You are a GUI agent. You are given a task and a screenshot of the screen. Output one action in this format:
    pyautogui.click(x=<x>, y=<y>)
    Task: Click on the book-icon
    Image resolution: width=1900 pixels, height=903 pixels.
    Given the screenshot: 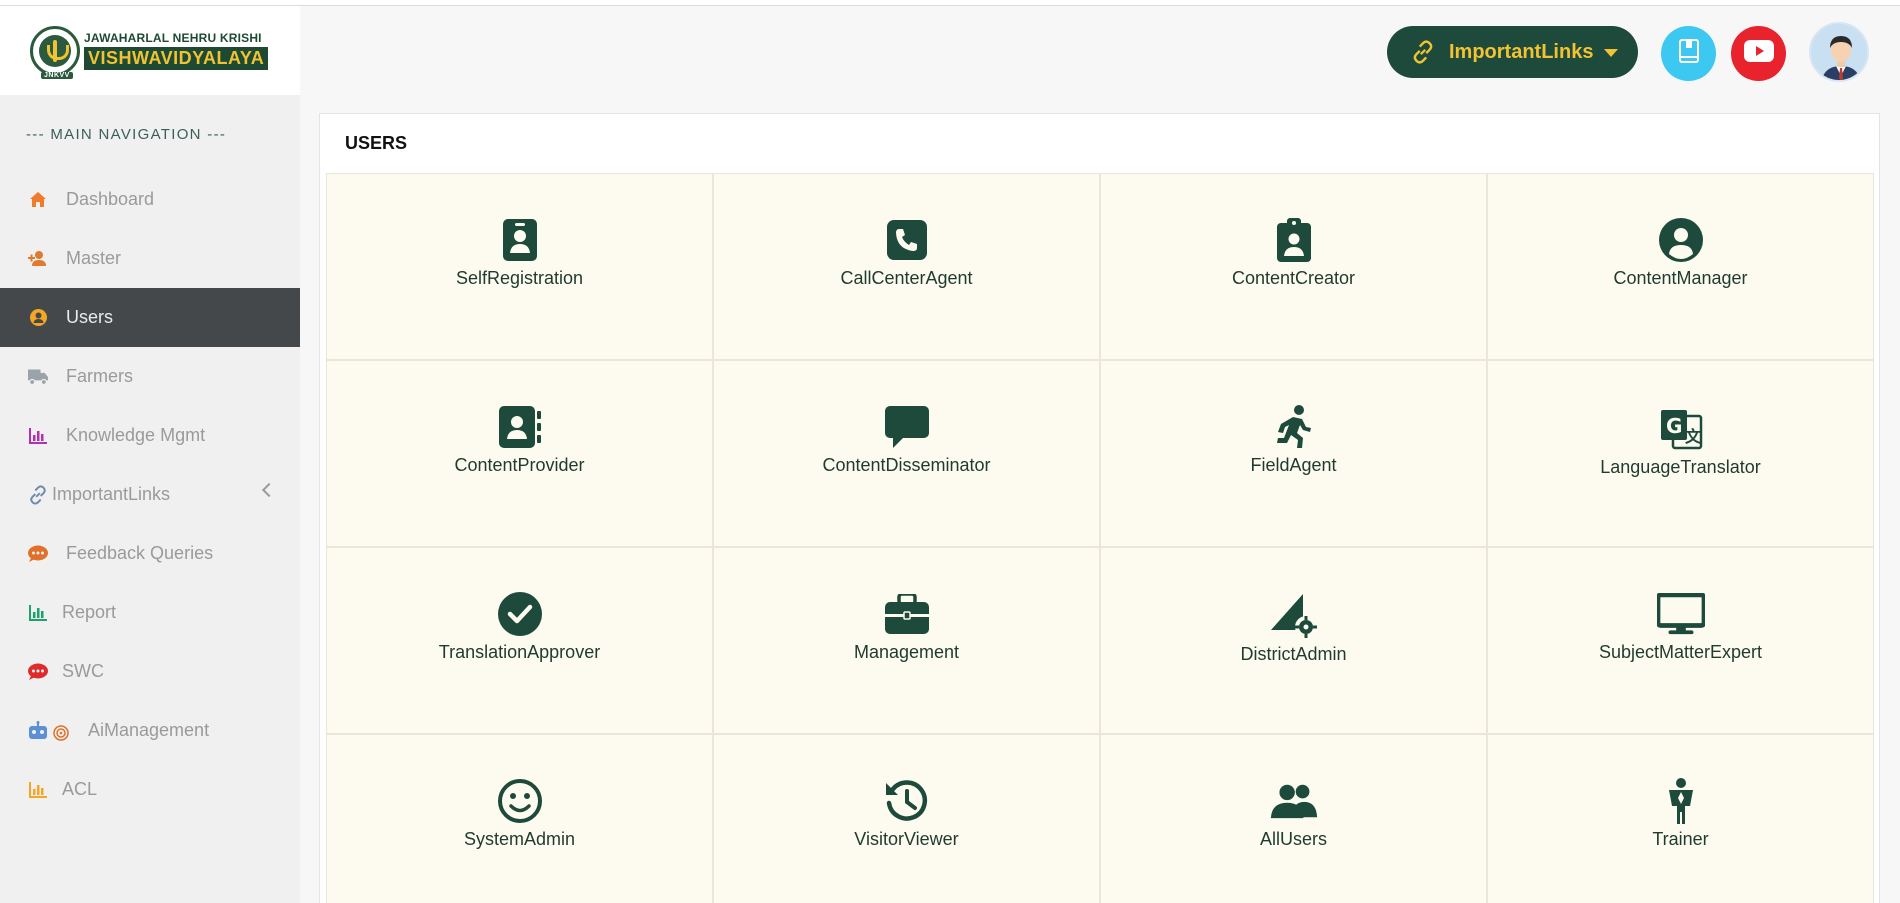 What is the action you would take?
    pyautogui.click(x=1689, y=53)
    